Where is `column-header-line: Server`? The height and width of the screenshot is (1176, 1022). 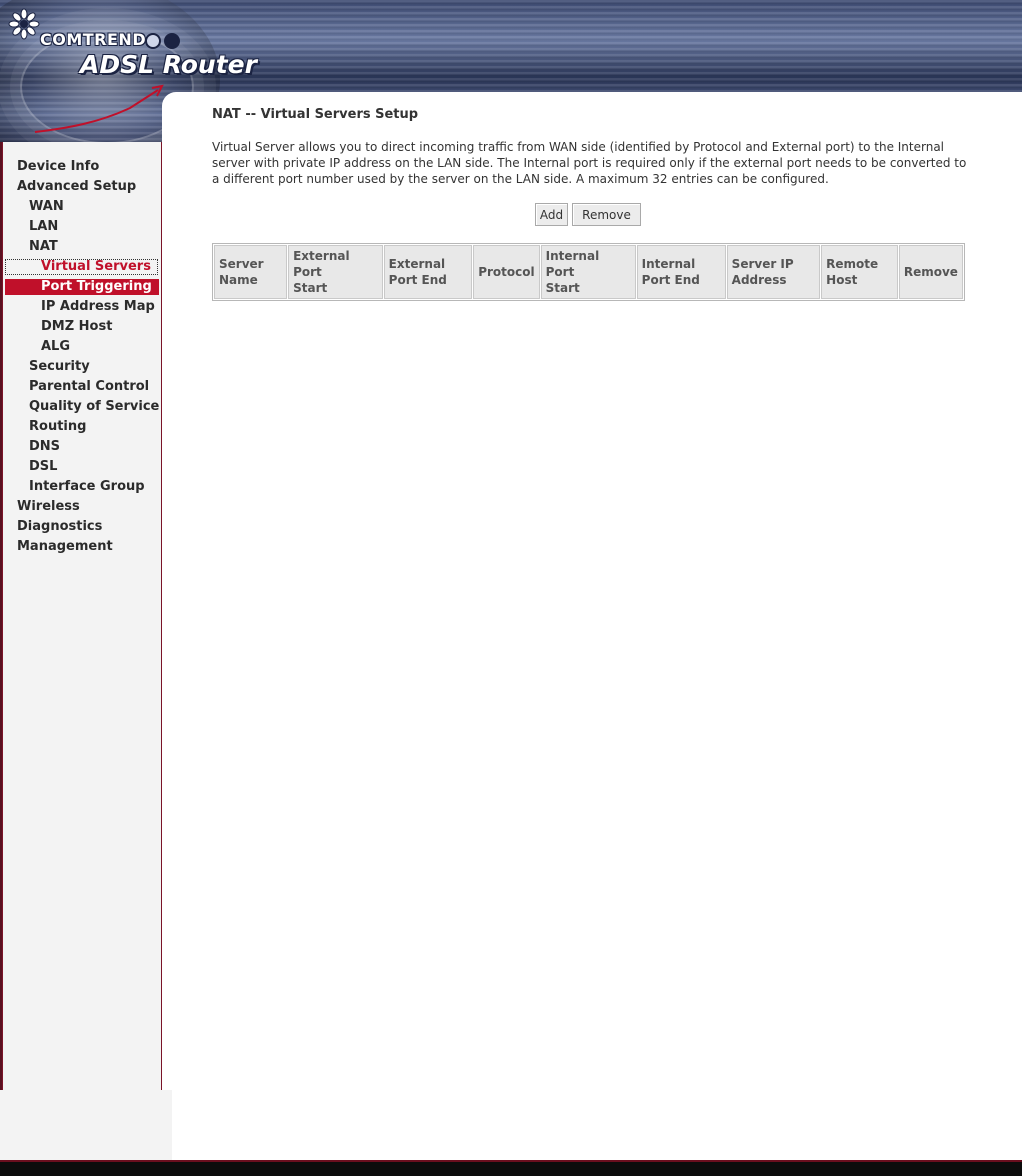 column-header-line: Server is located at coordinates (241, 264).